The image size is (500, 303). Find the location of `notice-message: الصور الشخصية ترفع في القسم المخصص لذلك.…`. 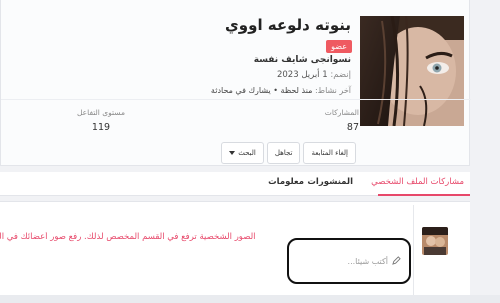

notice-message: الصور الشخصية ترفع في القسم المخصص لذلك.… is located at coordinates (128, 237).